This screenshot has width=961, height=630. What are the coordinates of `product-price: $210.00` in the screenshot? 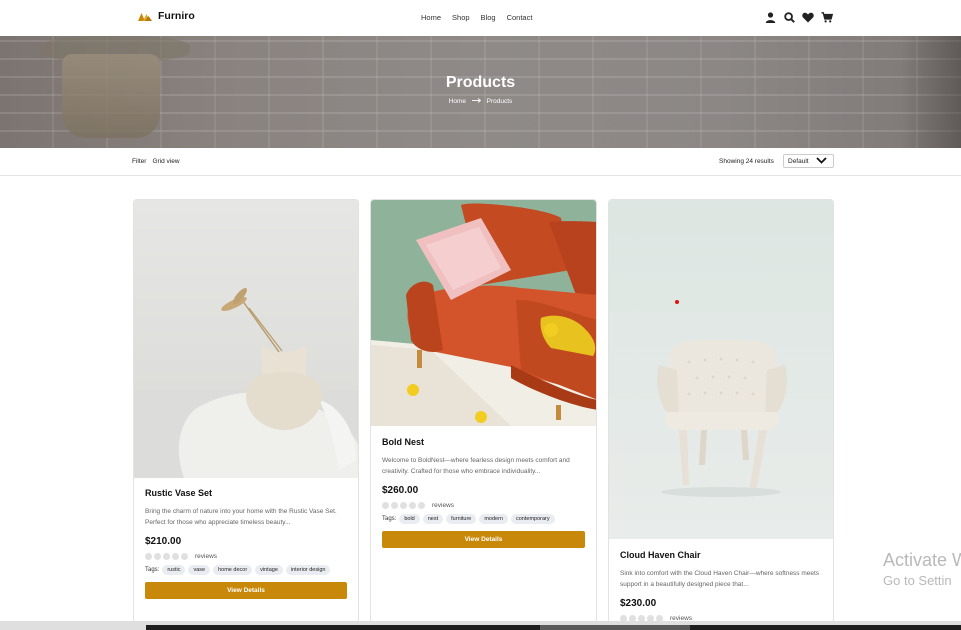 It's located at (163, 541).